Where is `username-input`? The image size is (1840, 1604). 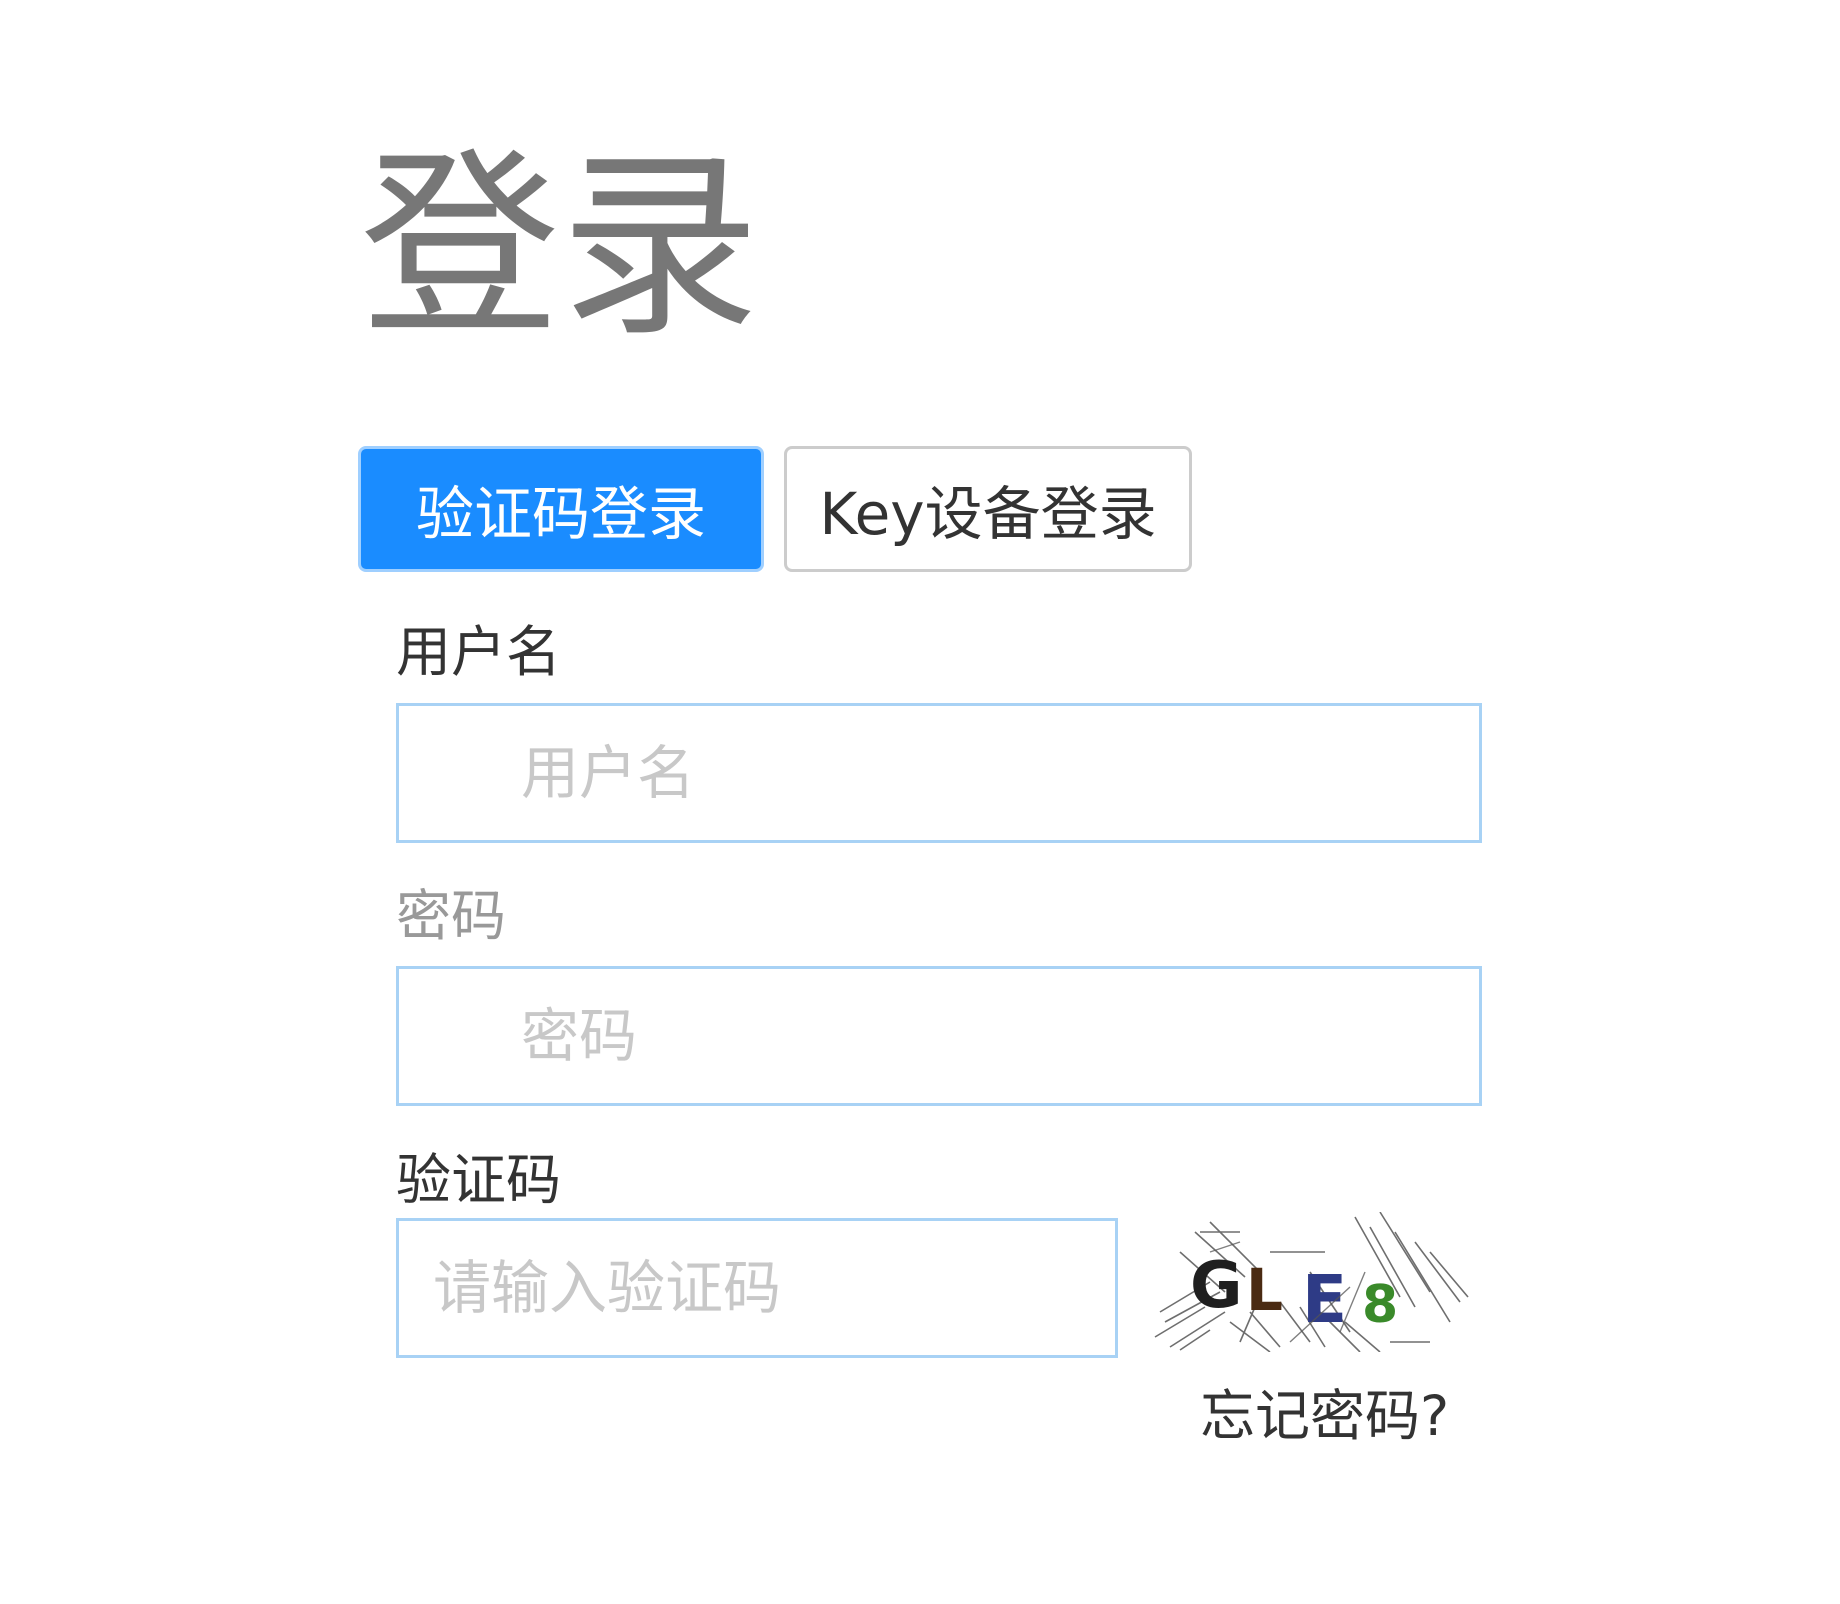
username-input is located at coordinates (939, 773).